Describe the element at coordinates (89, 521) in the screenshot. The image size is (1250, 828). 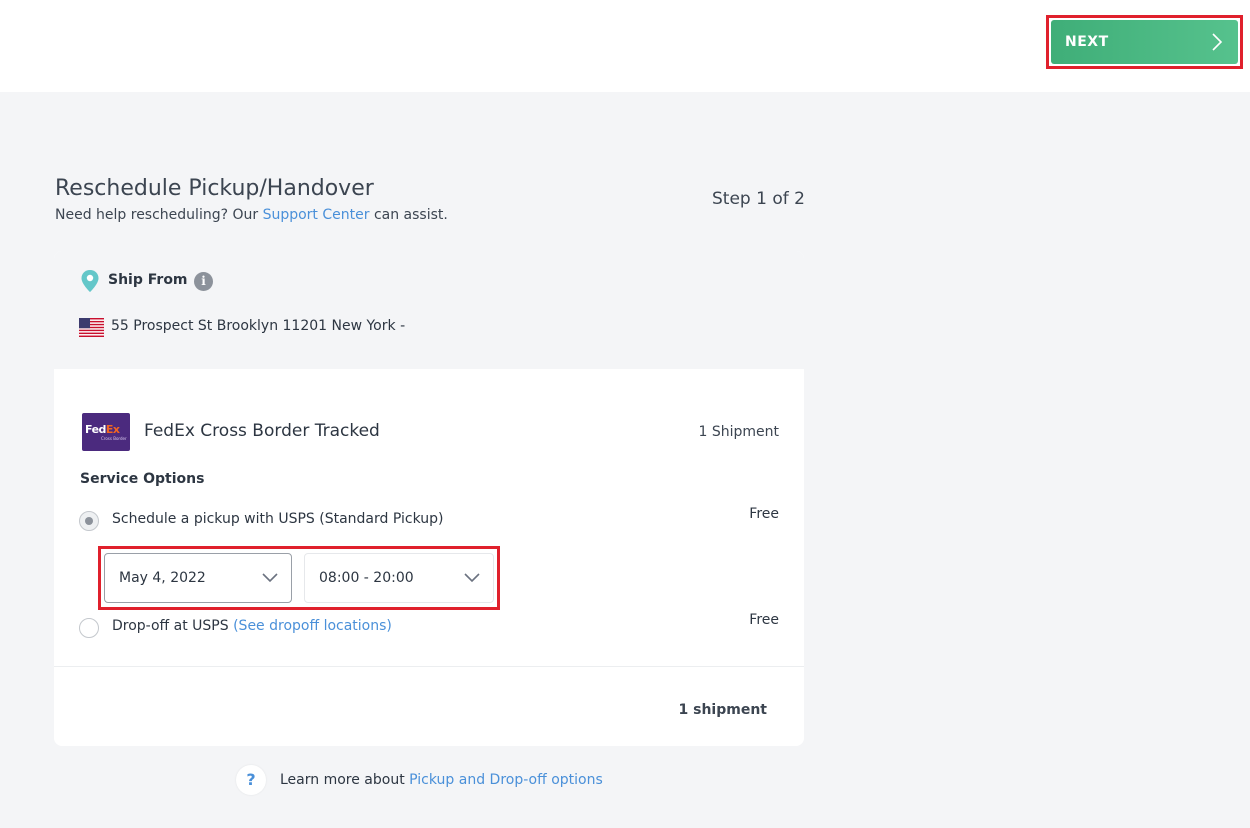
I see `pickup-radio` at that location.